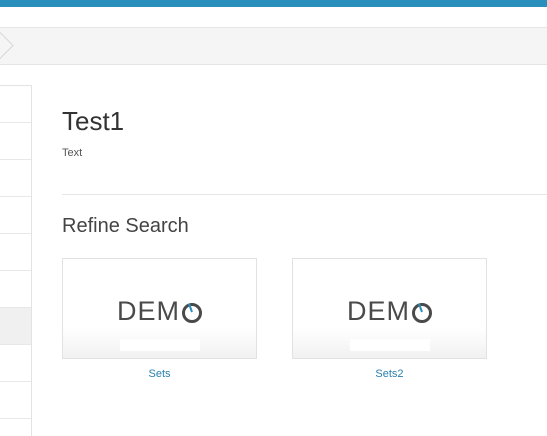 This screenshot has height=436, width=547. I want to click on sidebar-item-active, so click(15, 326).